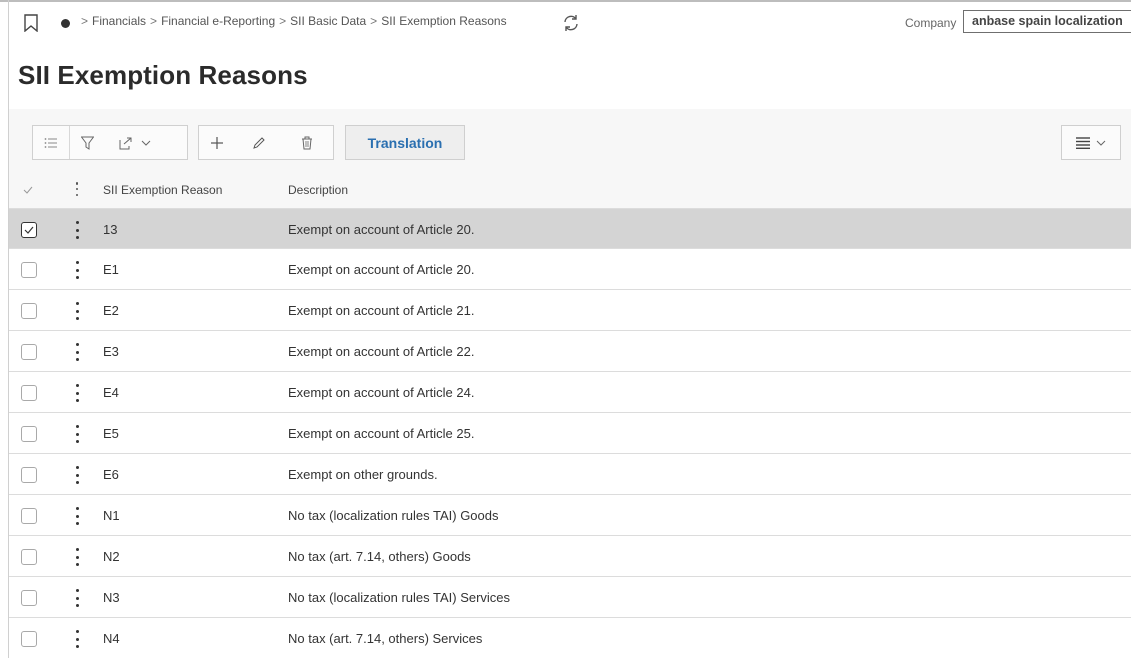 Image resolution: width=1131 pixels, height=658 pixels. I want to click on table-view-button, so click(1091, 142).